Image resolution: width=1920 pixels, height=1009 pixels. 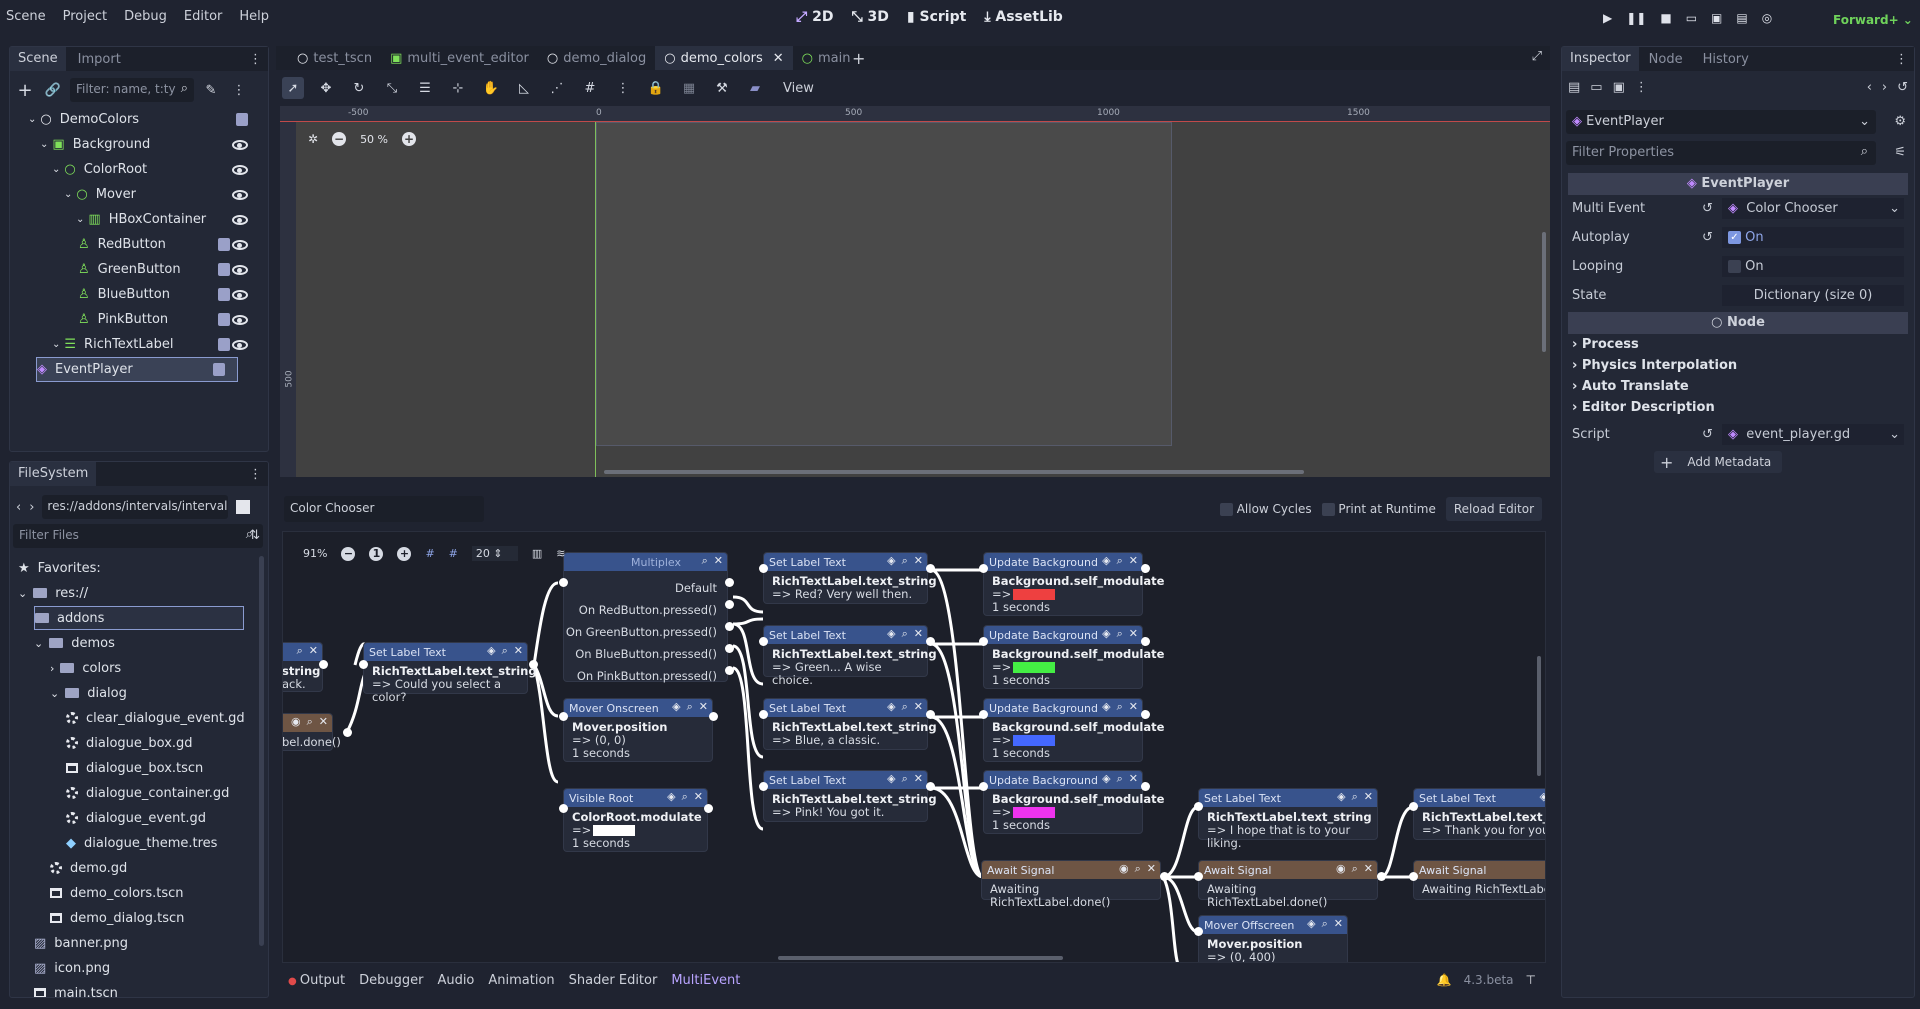 What do you see at coordinates (1691, 18) in the screenshot?
I see `remote-debug-icon: ▭` at bounding box center [1691, 18].